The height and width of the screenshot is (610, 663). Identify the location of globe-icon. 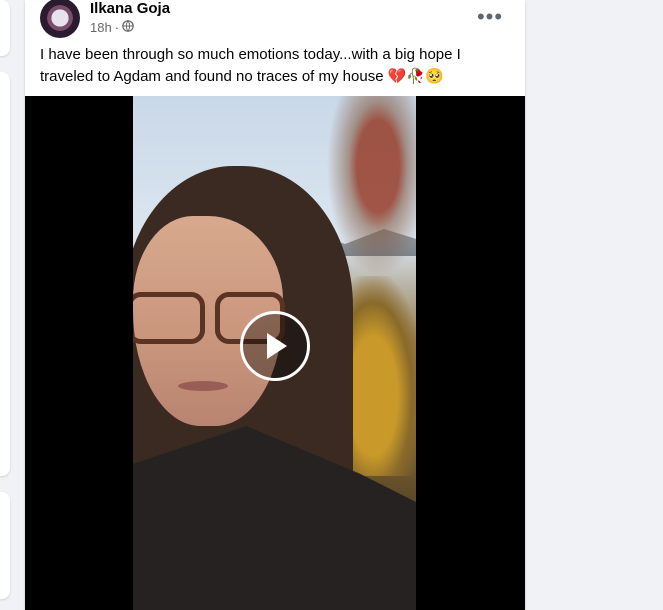
(128, 27).